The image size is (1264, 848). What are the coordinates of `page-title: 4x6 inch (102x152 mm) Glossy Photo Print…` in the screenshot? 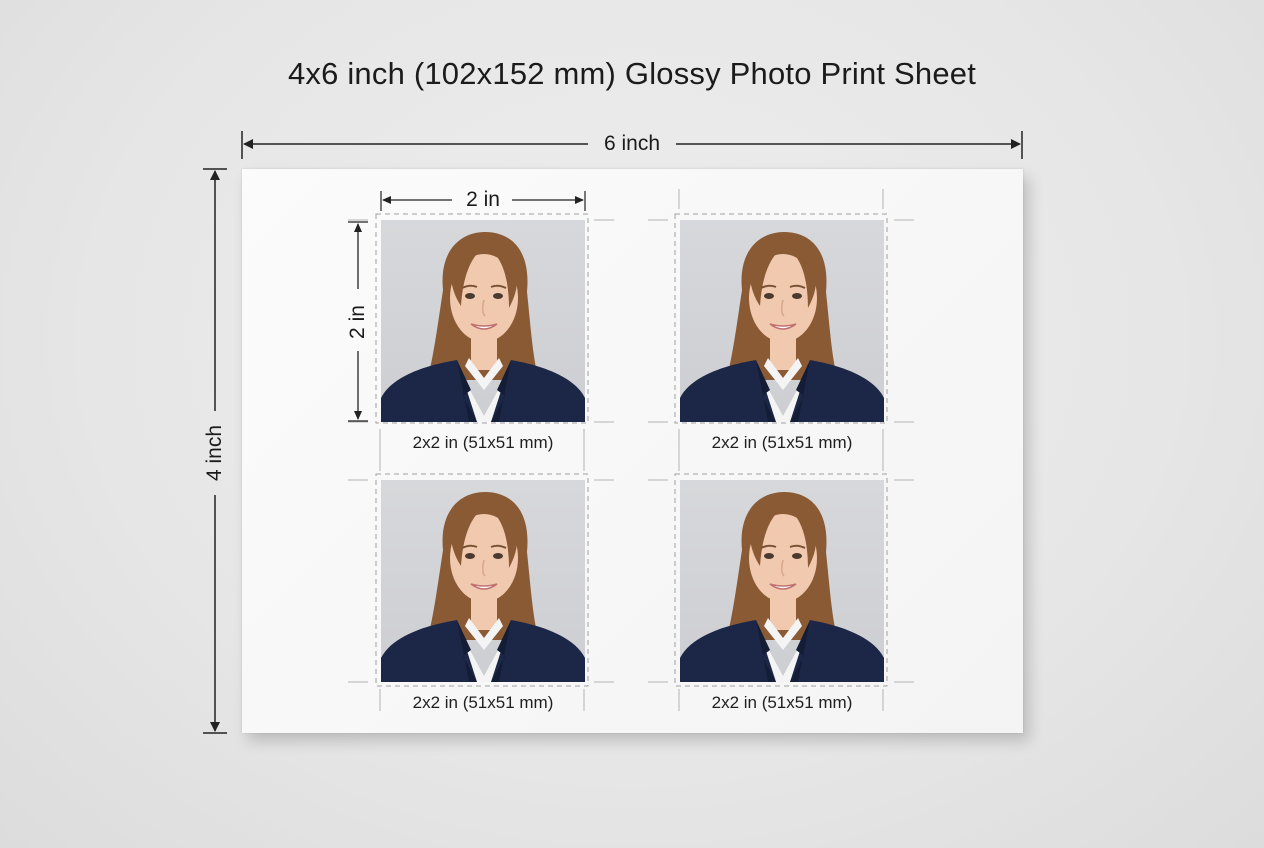 It's located at (632, 73).